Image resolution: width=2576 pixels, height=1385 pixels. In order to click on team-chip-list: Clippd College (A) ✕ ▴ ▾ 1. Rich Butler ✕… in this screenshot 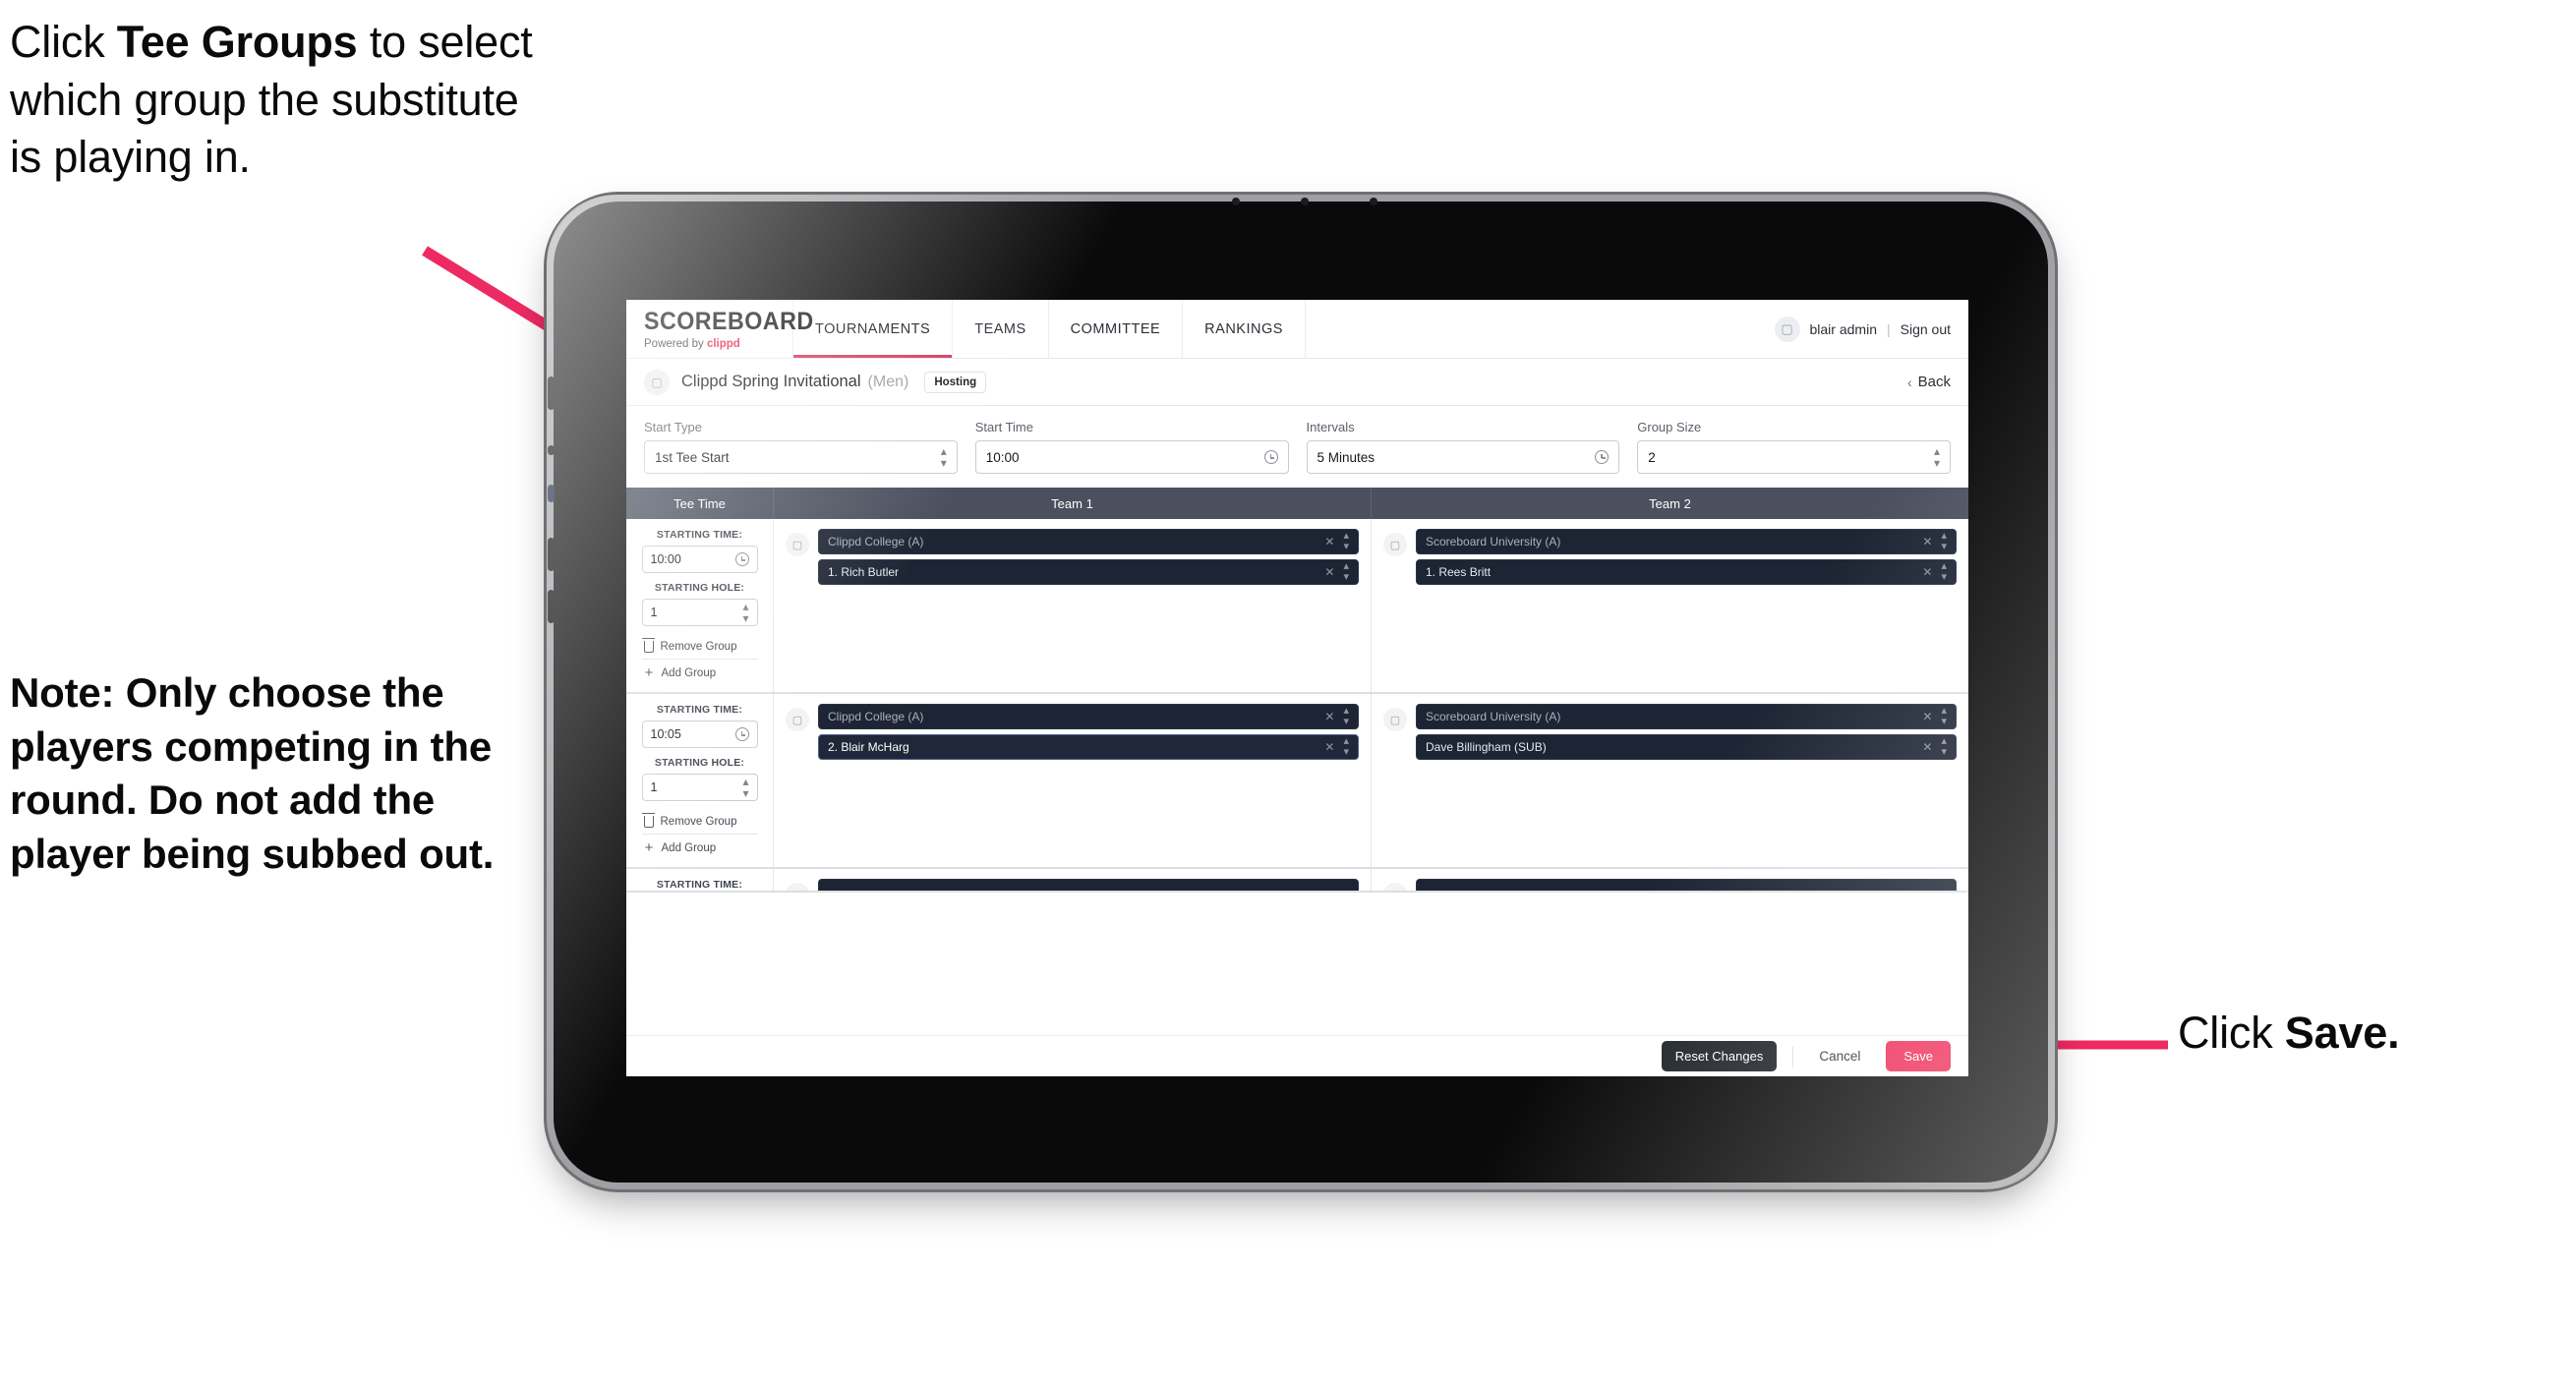, I will do `click(1088, 557)`.